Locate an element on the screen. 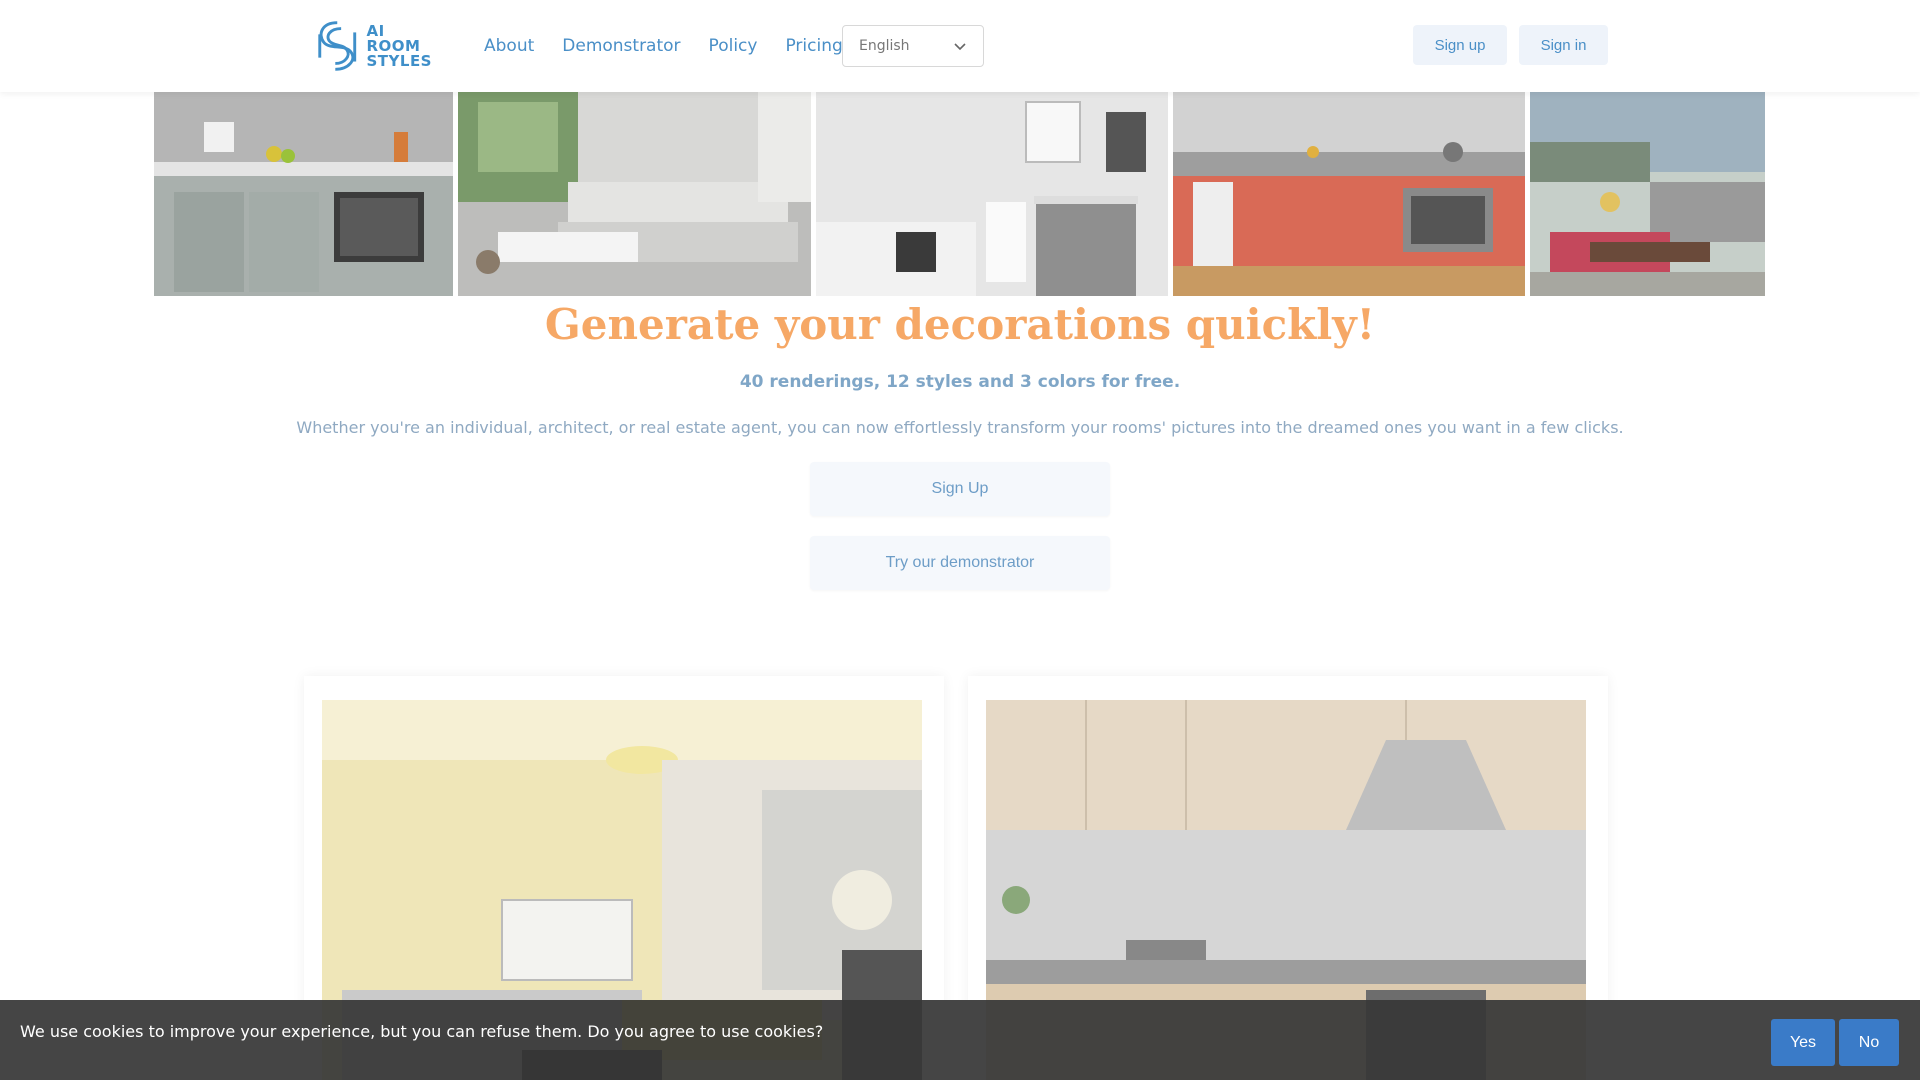 This screenshot has height=1080, width=1920. logo-icon is located at coordinates (337, 46).